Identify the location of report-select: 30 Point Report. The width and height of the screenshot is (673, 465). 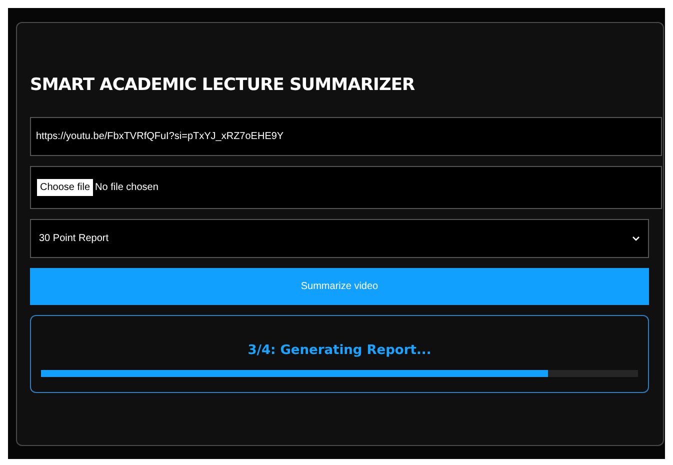
(339, 238).